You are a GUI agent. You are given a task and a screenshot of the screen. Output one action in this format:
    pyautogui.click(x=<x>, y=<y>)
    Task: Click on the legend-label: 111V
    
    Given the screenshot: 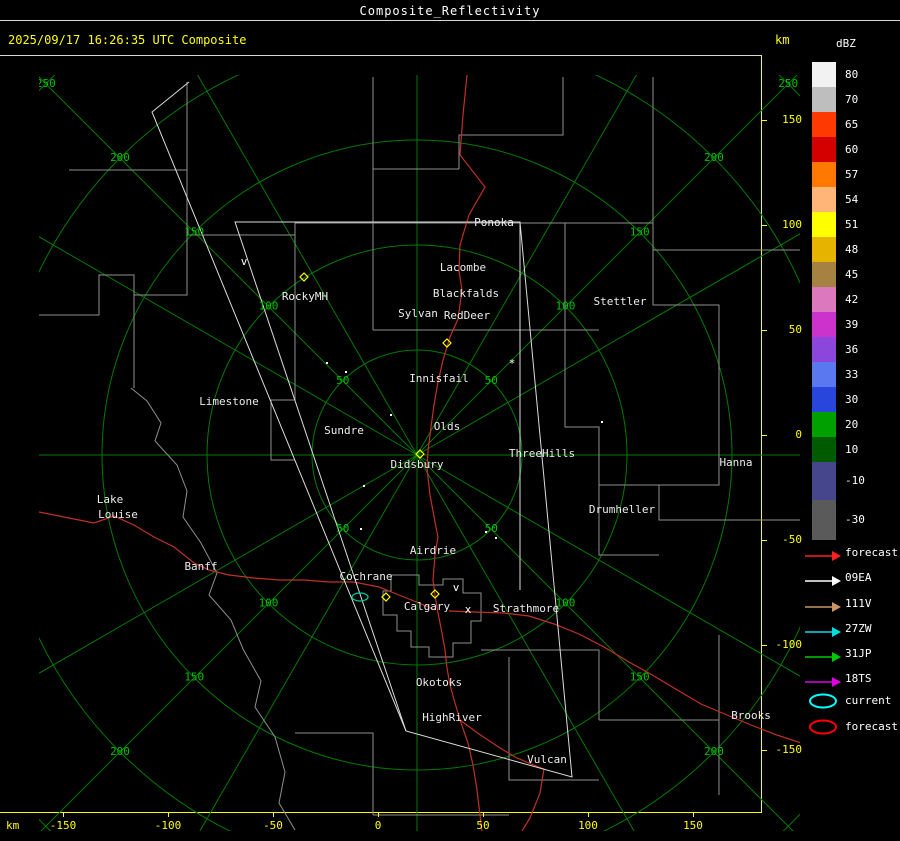 What is the action you would take?
    pyautogui.click(x=858, y=603)
    